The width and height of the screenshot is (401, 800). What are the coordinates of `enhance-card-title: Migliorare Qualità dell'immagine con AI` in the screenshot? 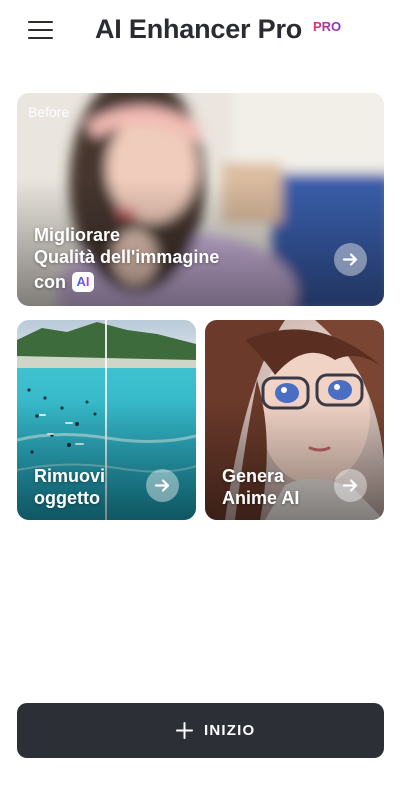 It's located at (126, 258).